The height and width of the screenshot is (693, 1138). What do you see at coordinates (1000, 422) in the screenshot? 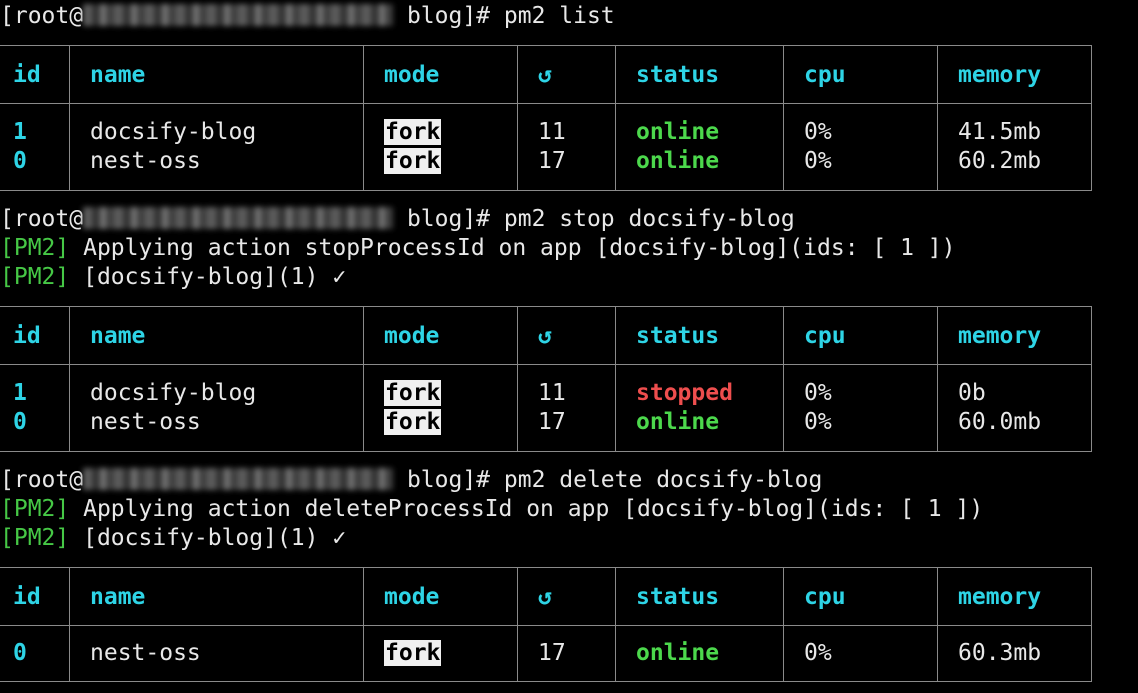
I see `memory-value: 60.0mb` at bounding box center [1000, 422].